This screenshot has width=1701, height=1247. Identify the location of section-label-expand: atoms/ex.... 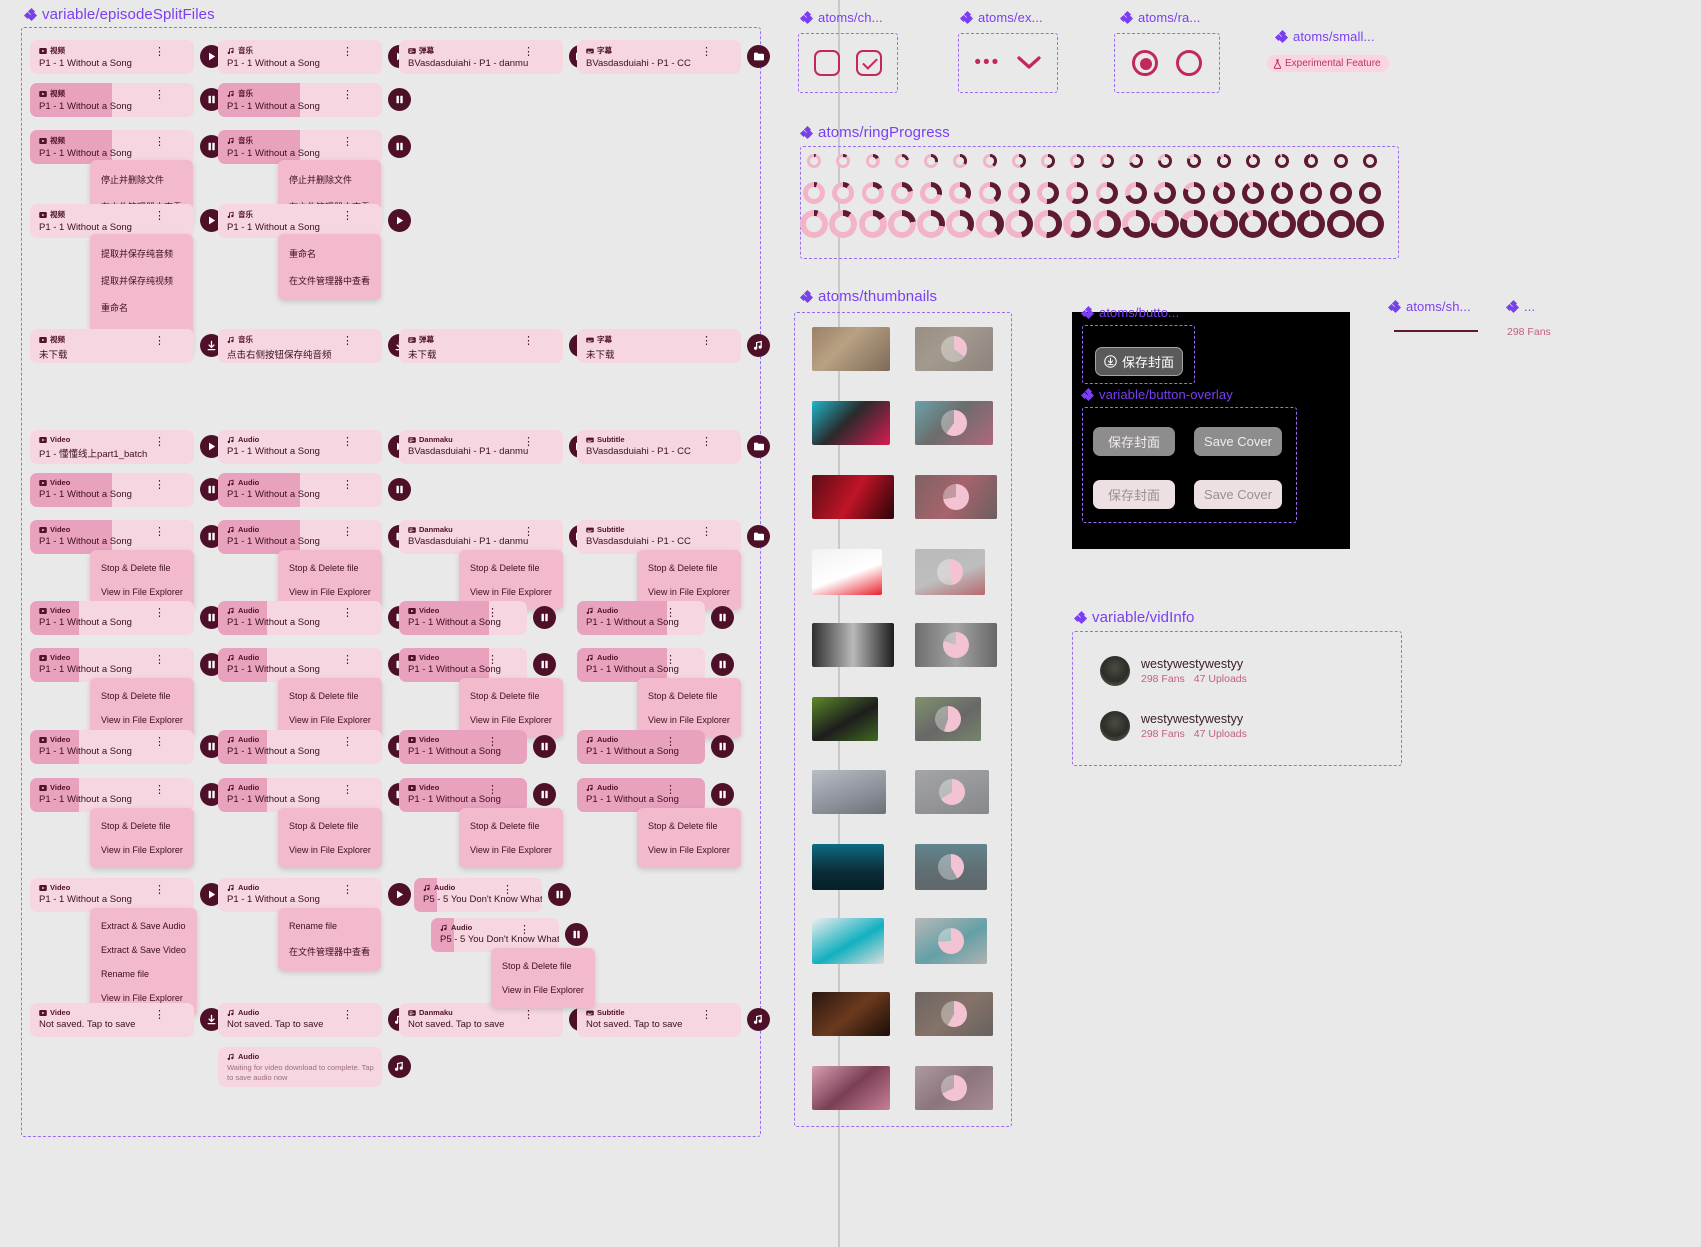
(1001, 17).